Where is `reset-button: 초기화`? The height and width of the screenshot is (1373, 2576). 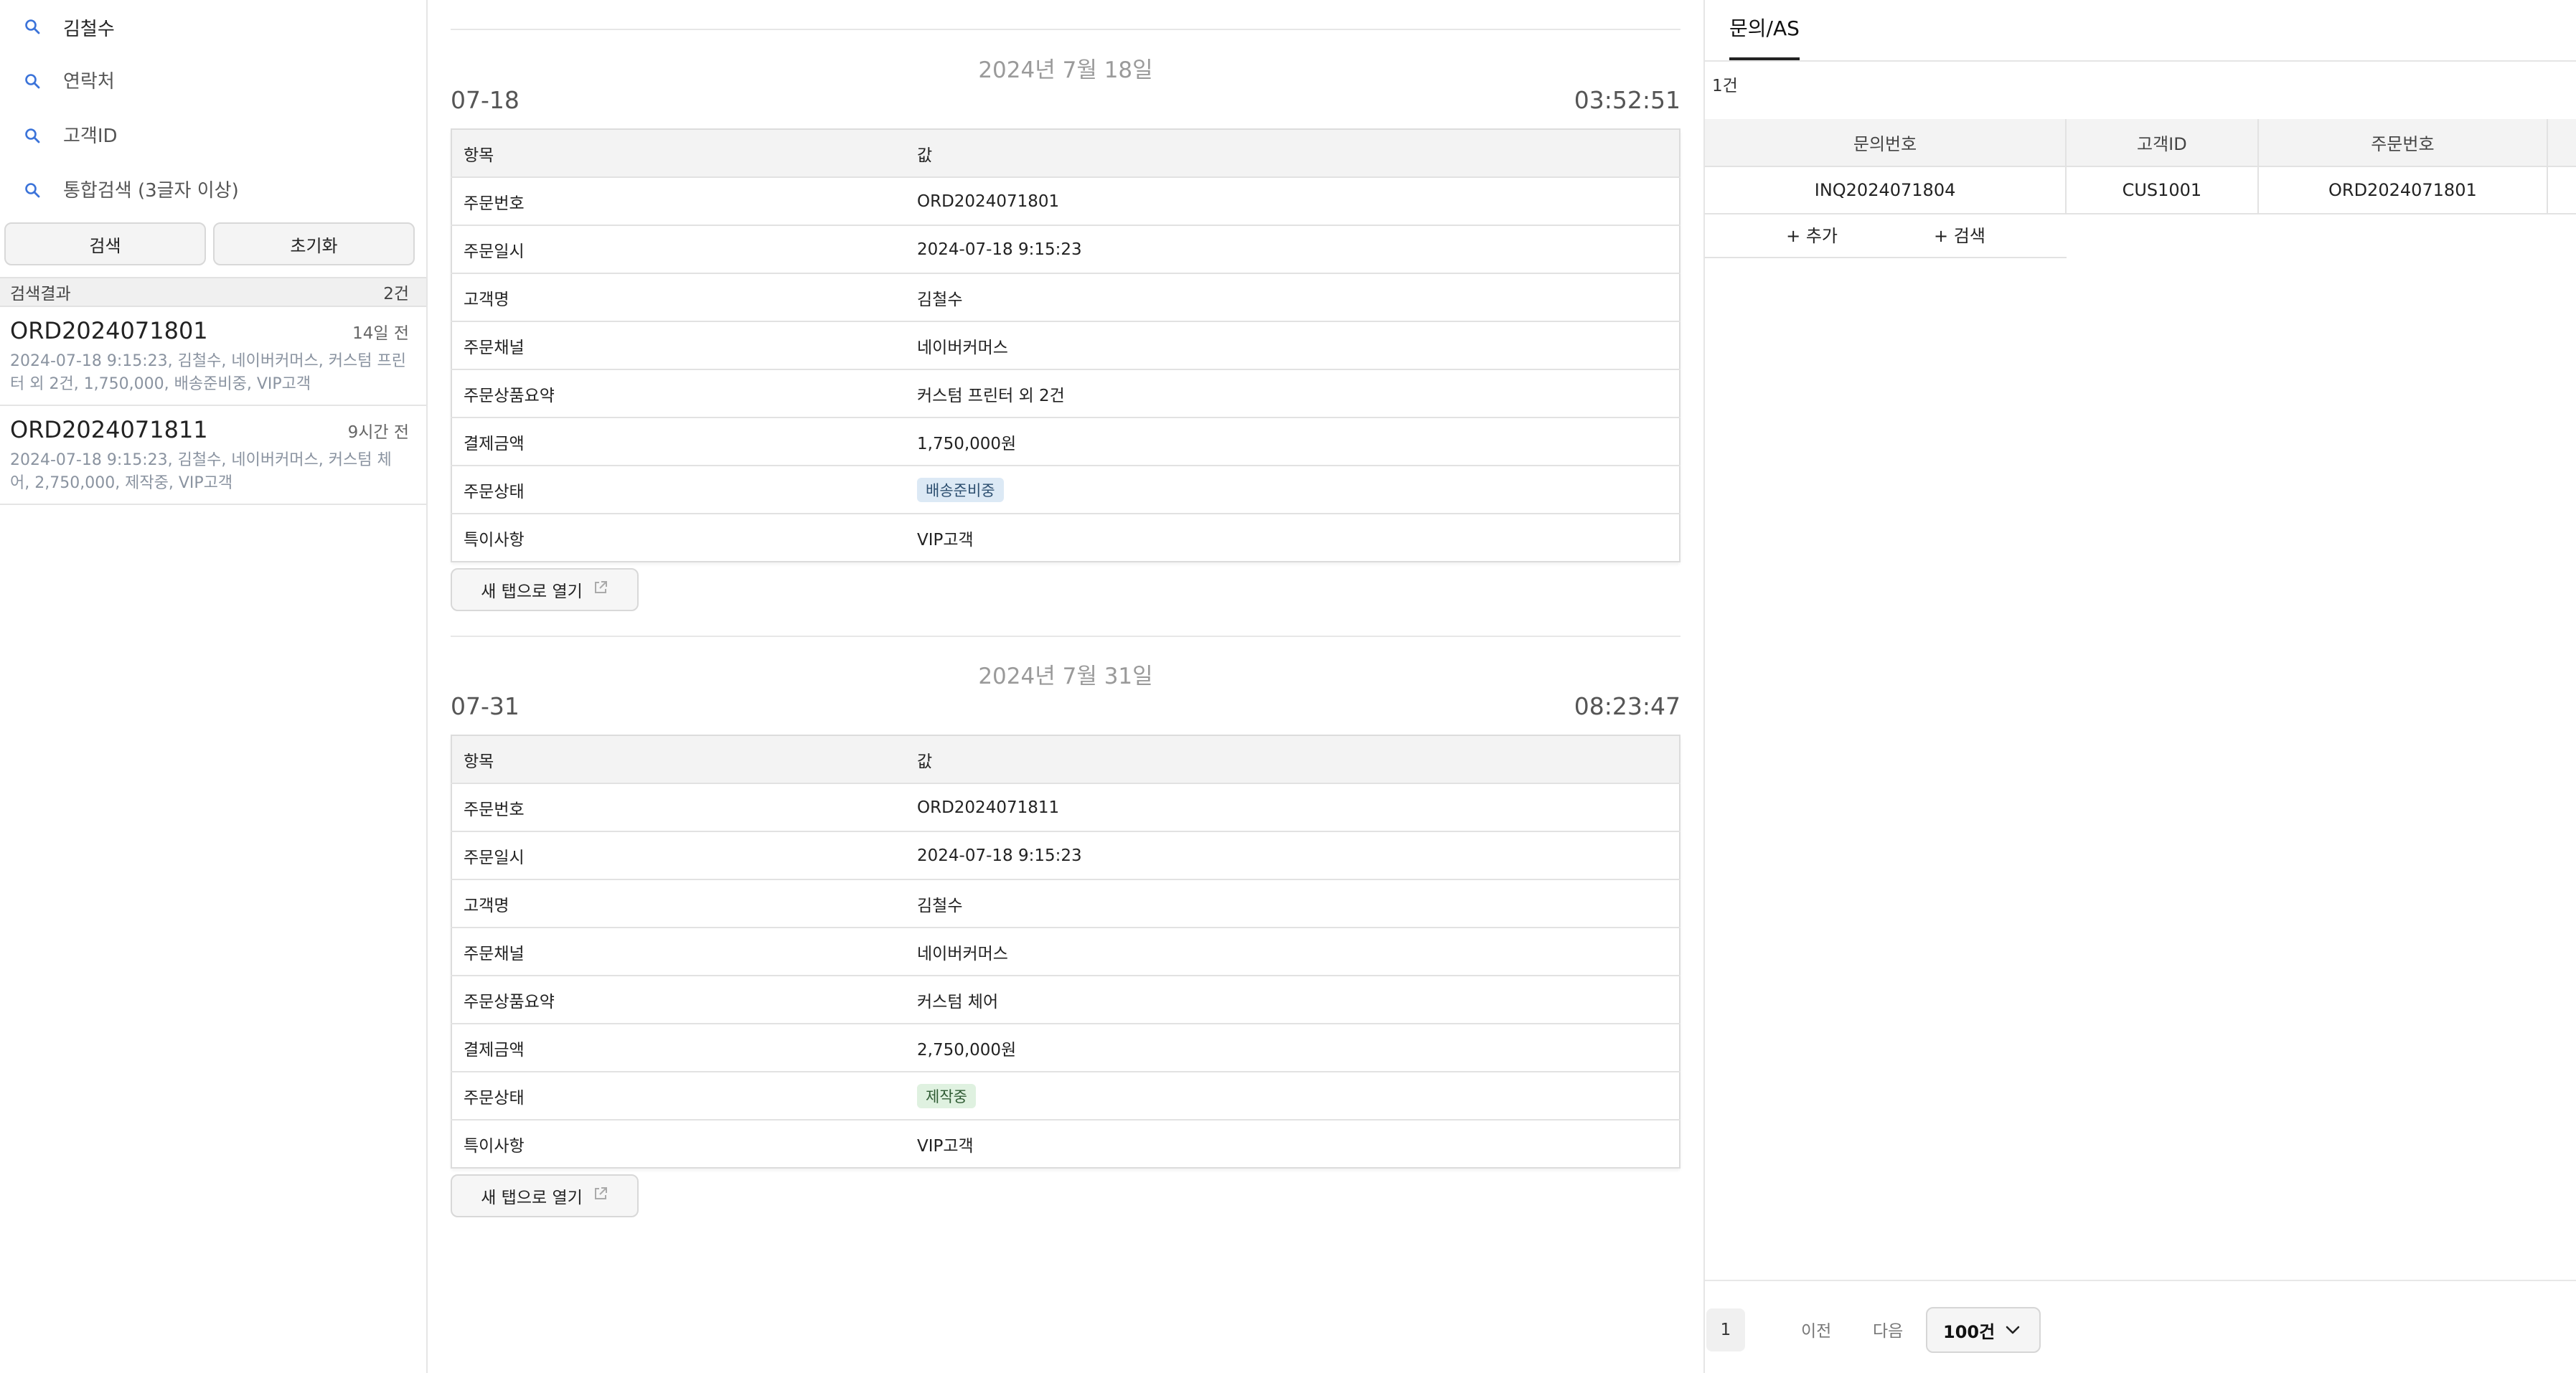
reset-button: 초기화 is located at coordinates (314, 243).